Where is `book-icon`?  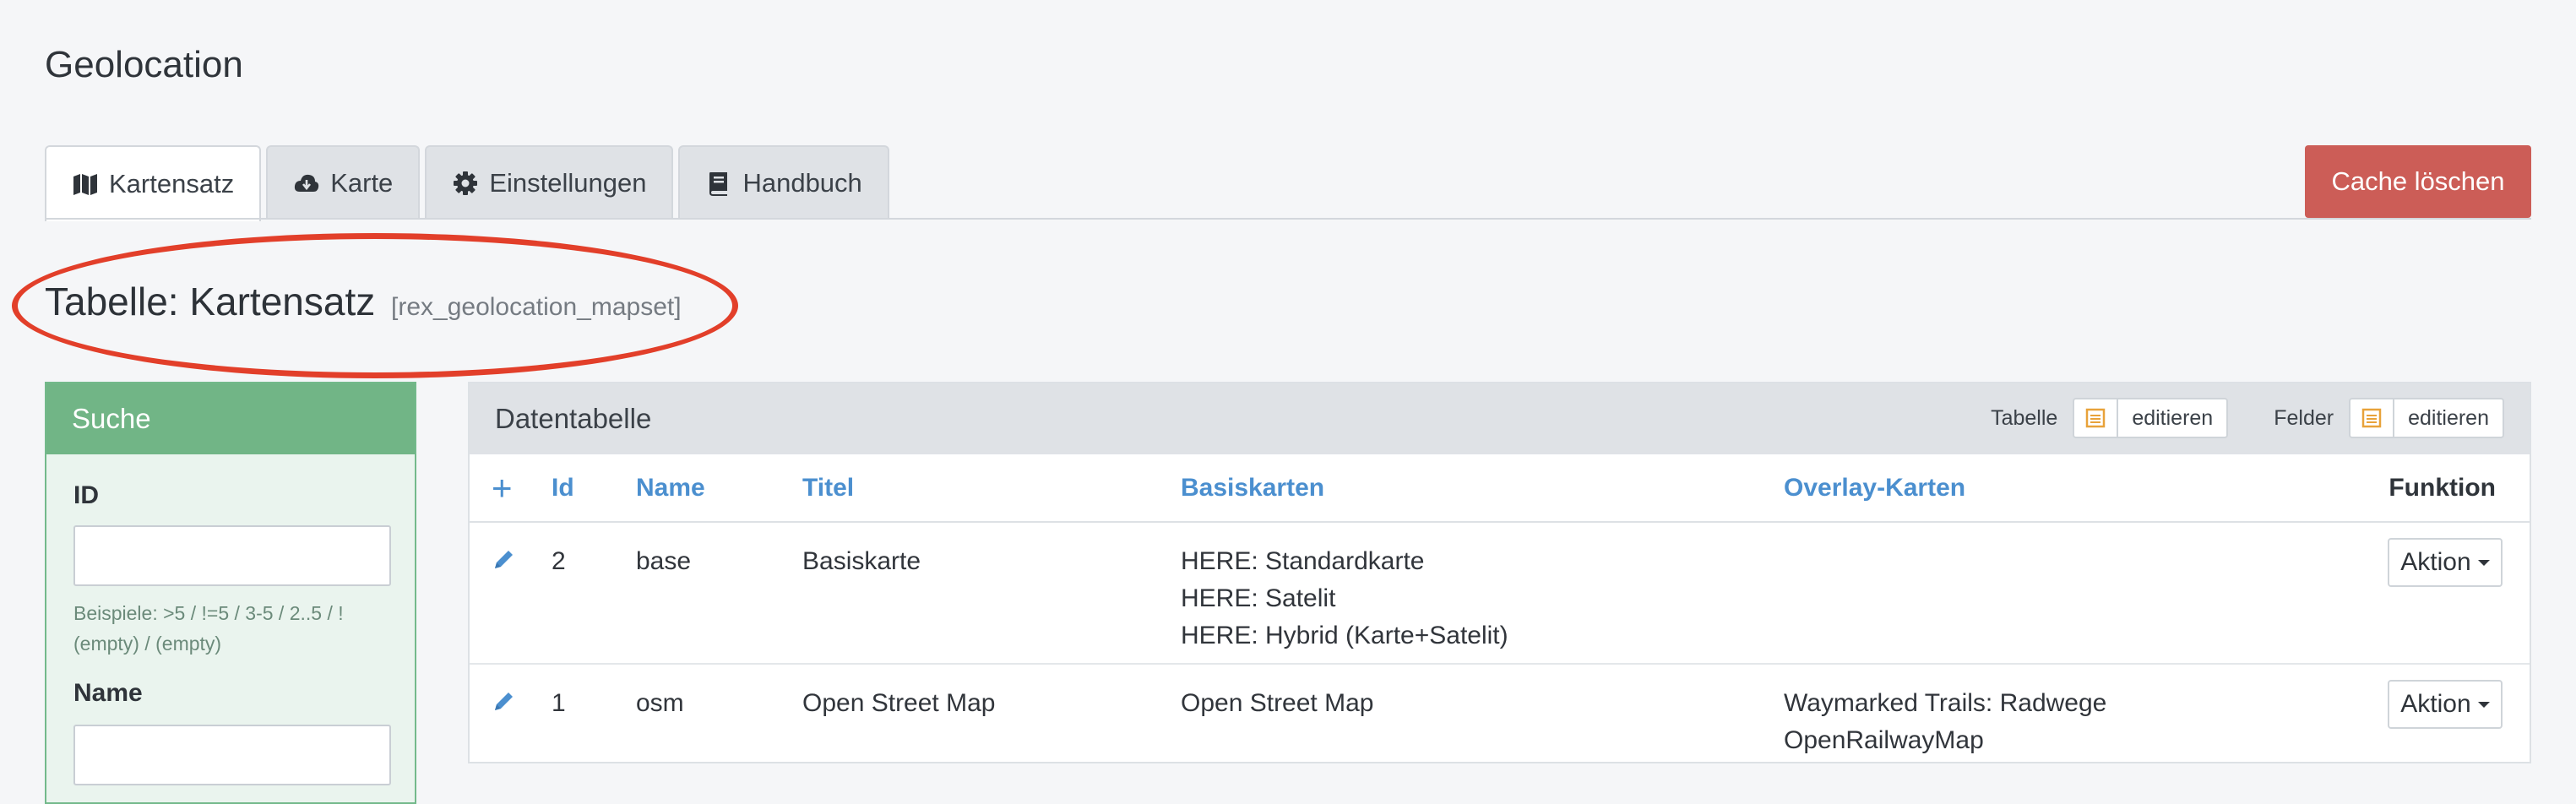
book-icon is located at coordinates (718, 184).